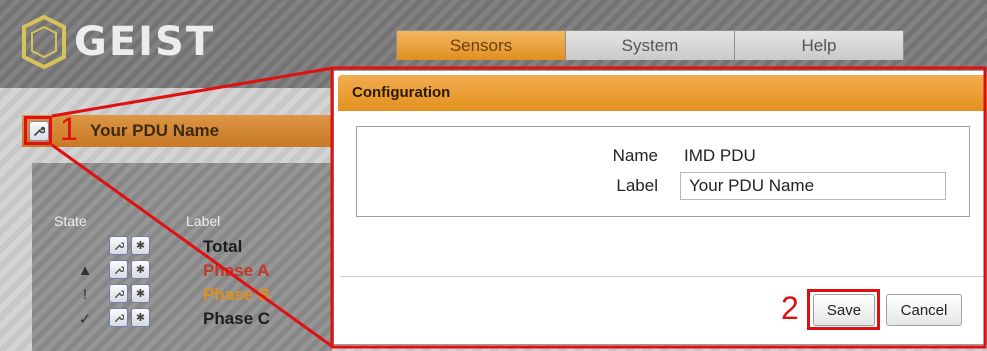 This screenshot has height=351, width=987. I want to click on row-label: Phase C, so click(237, 318).